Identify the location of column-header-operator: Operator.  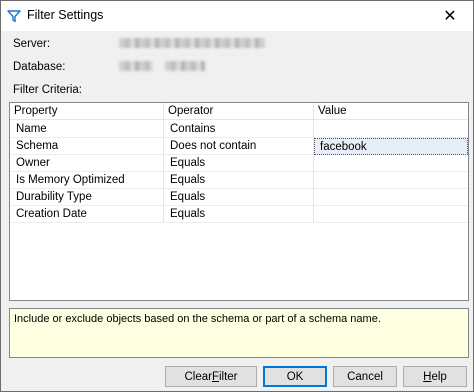
(239, 111).